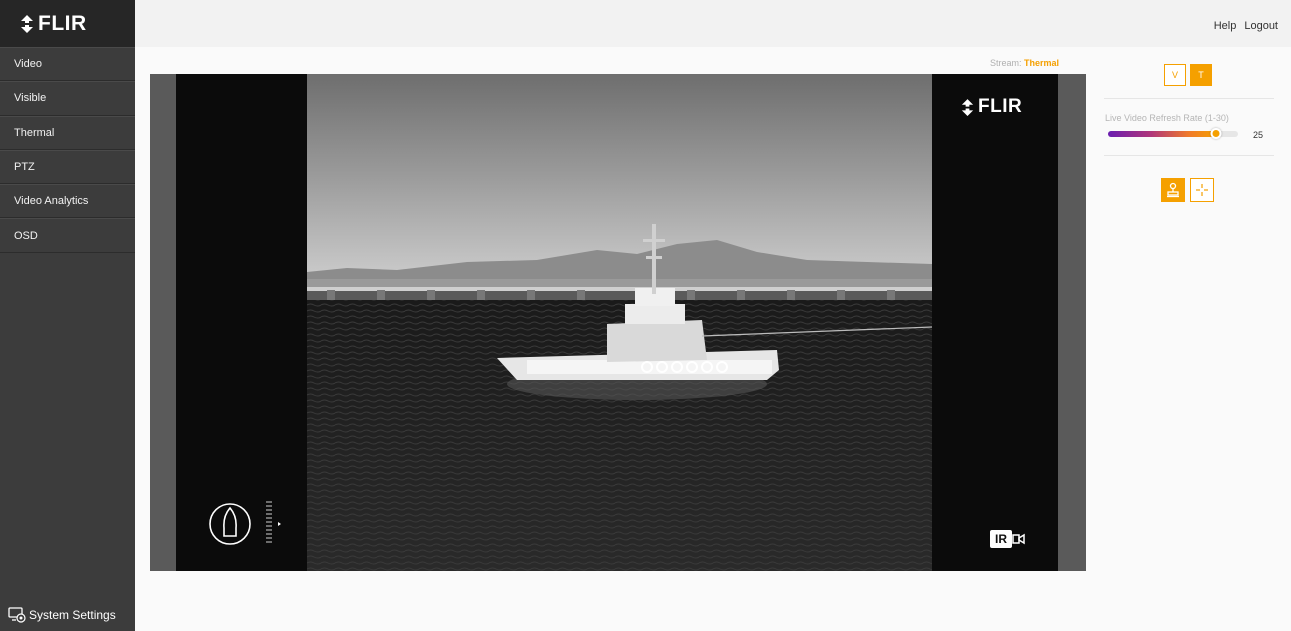 This screenshot has height=631, width=1291. I want to click on joystick-button, so click(1173, 190).